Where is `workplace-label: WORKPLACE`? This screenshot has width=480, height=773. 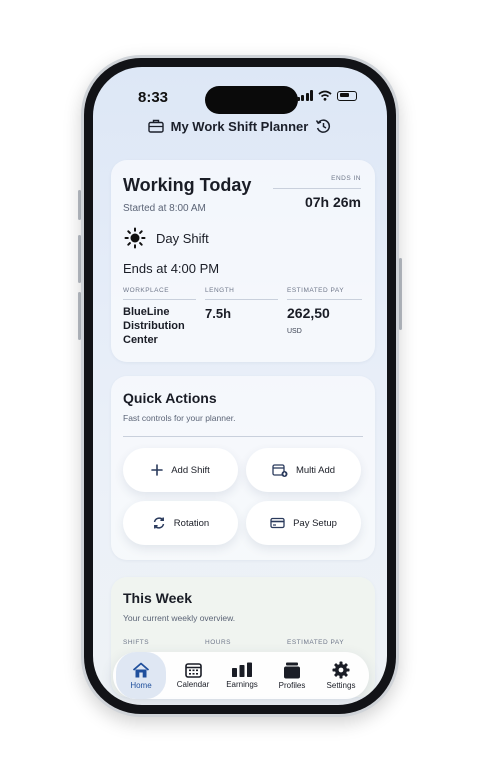
workplace-label: WORKPLACE is located at coordinates (146, 290).